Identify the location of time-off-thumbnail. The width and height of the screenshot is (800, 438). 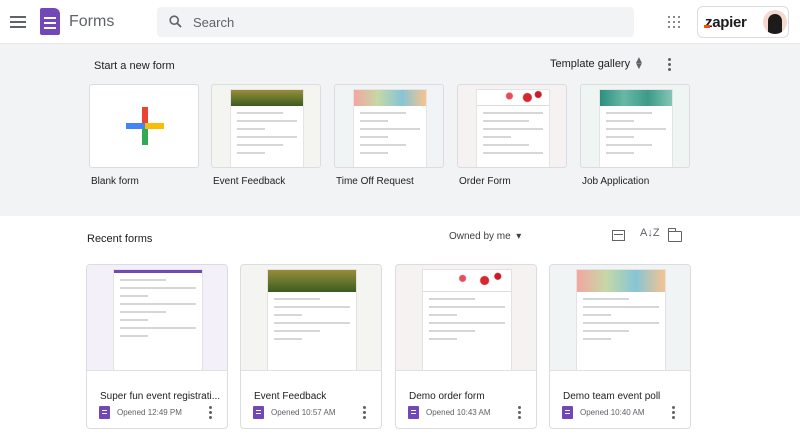
(389, 126).